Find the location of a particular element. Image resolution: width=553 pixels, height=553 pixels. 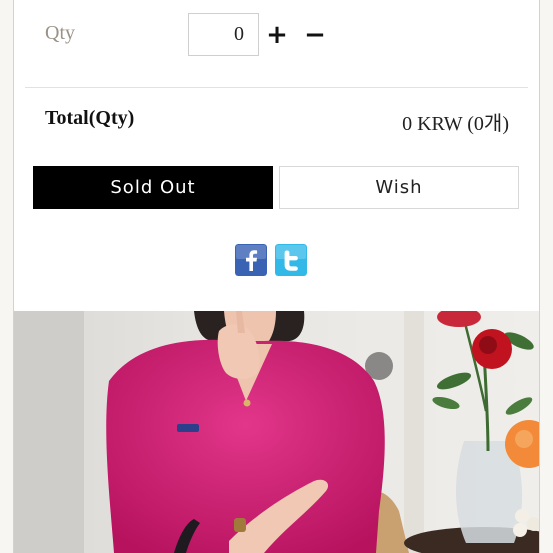

quantity-row: Qty 0 + − is located at coordinates (276, 43).